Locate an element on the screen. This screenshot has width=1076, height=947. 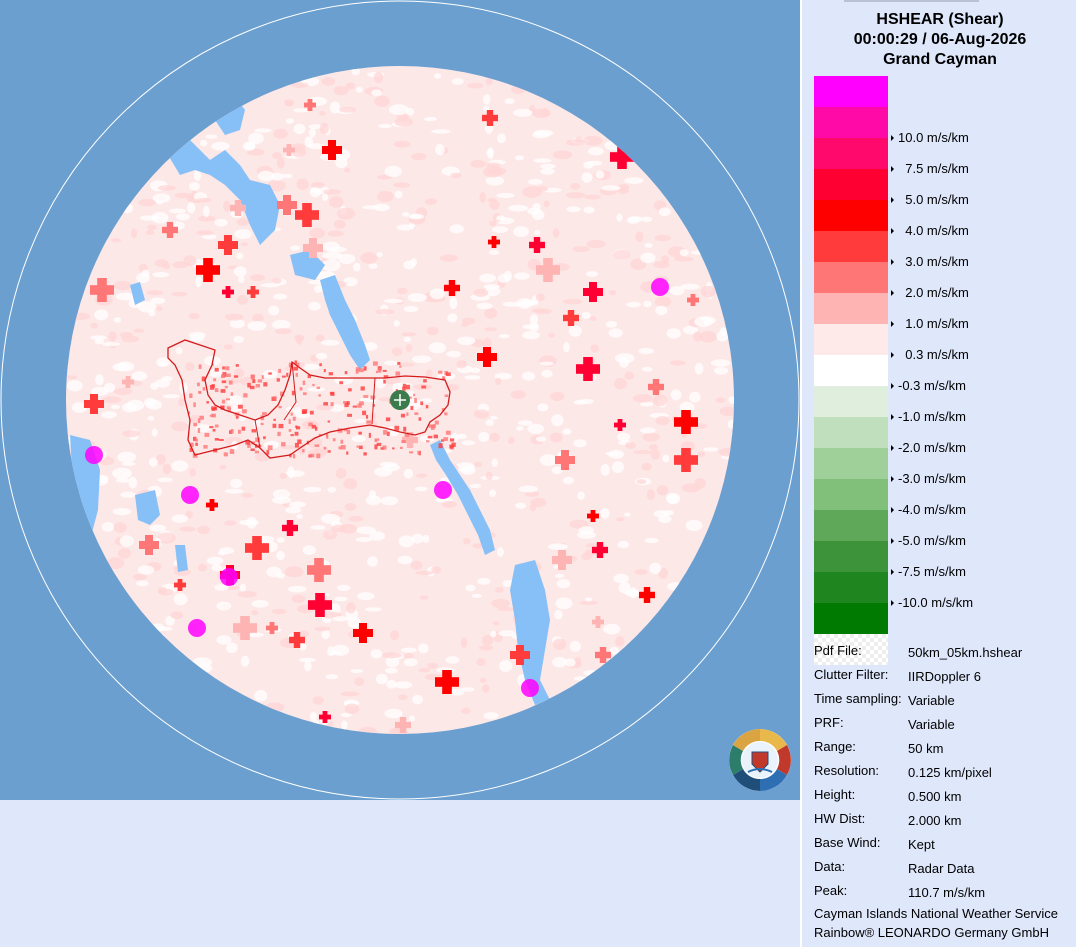
info-value: 0.500 km is located at coordinates (935, 796).